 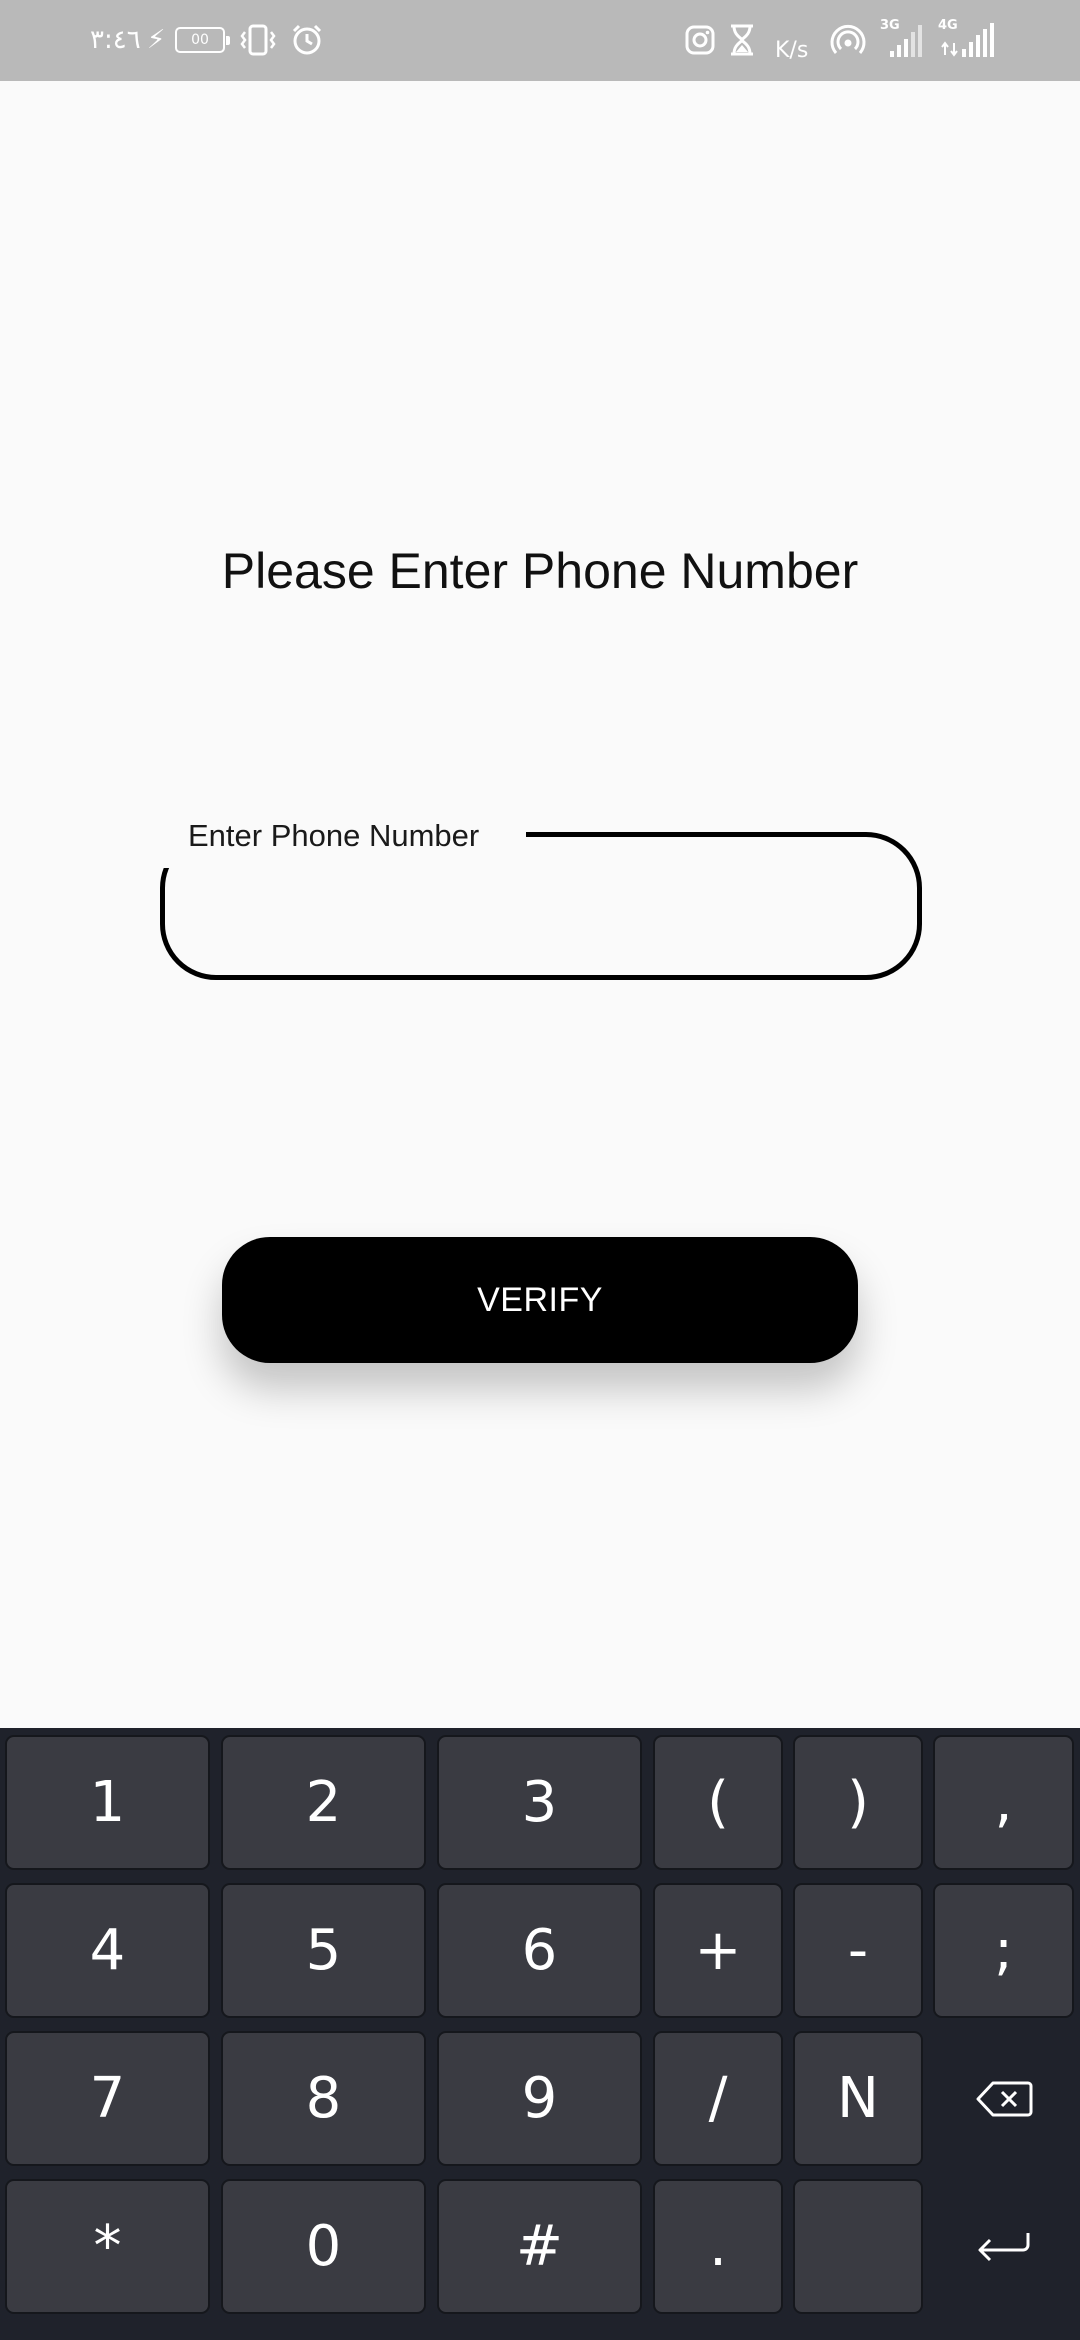 I want to click on backspace-icon, so click(x=1004, y=2099).